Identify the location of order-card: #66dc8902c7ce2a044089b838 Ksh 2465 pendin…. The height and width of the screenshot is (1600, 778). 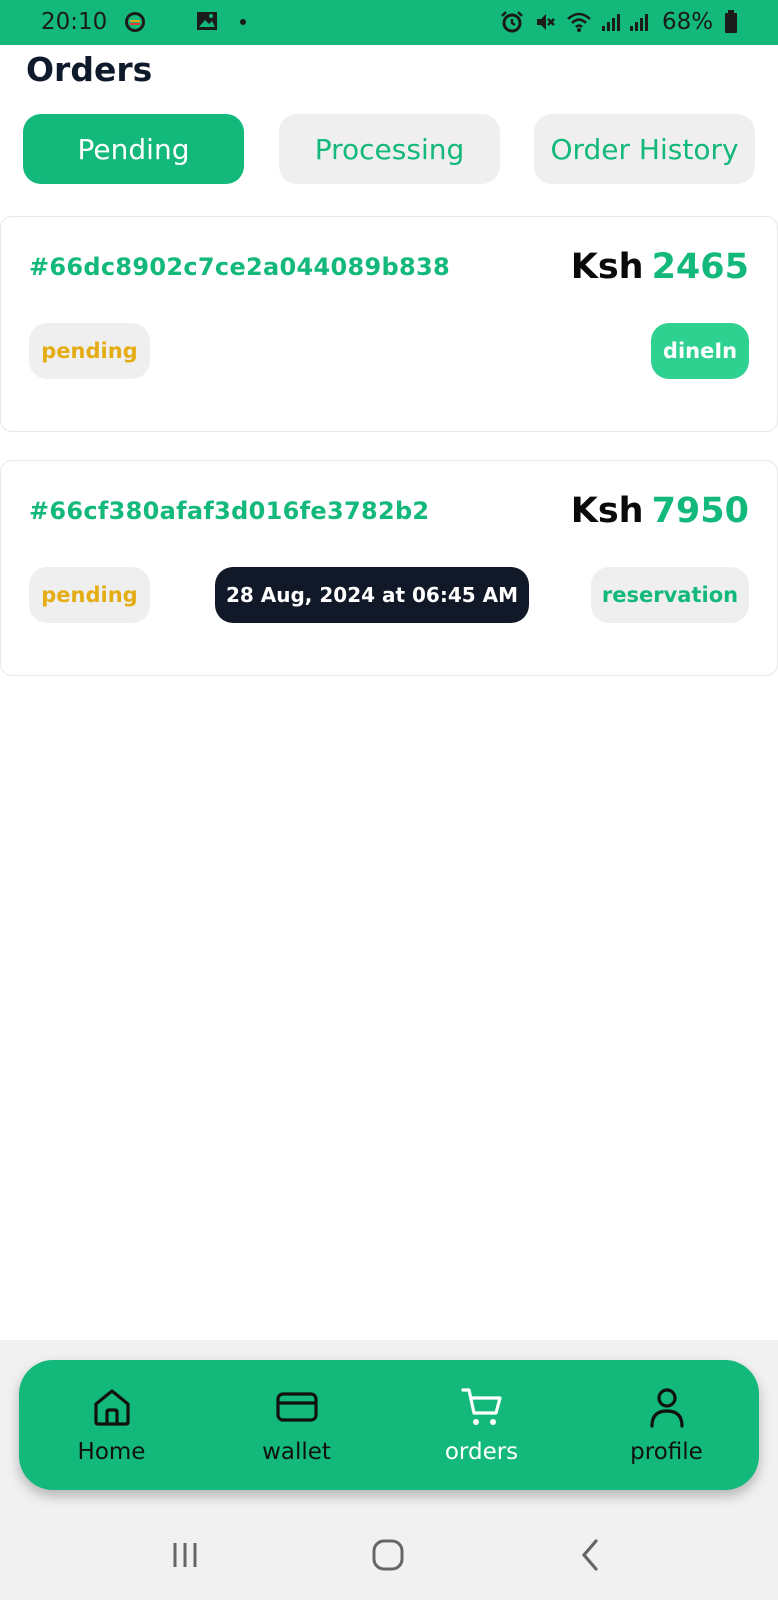
(389, 324).